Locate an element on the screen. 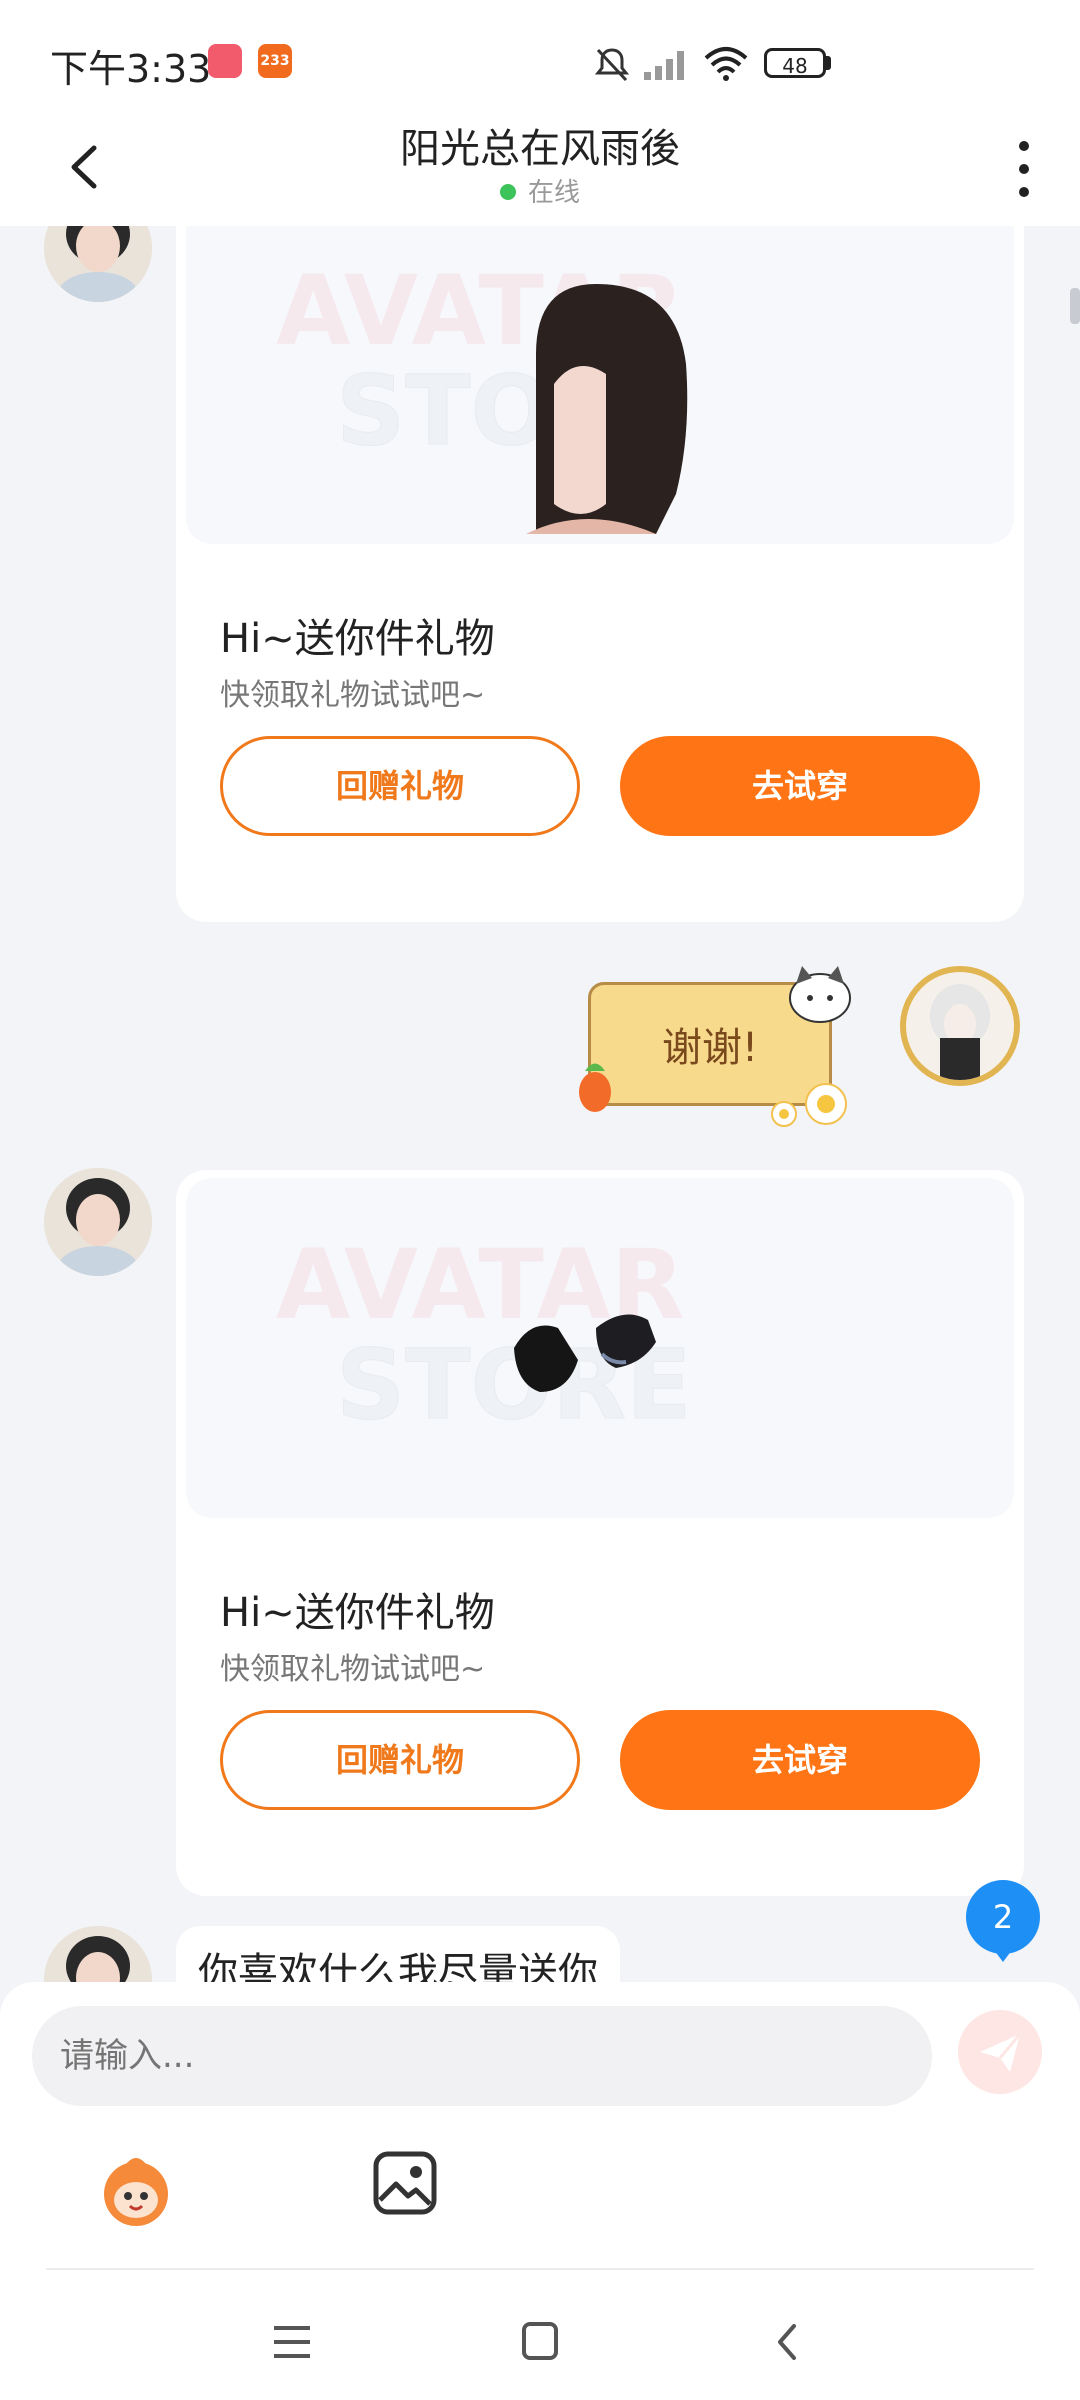 This screenshot has width=1080, height=2400. scrollbar is located at coordinates (1075, 306).